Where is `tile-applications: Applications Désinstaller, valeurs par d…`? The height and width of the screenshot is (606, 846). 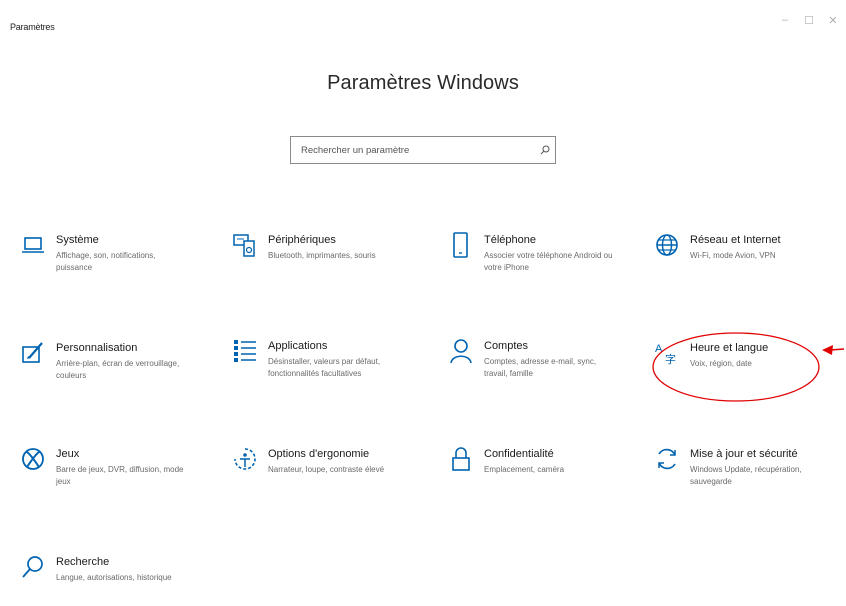
tile-applications: Applications Désinstaller, valeurs par d… is located at coordinates (327, 359).